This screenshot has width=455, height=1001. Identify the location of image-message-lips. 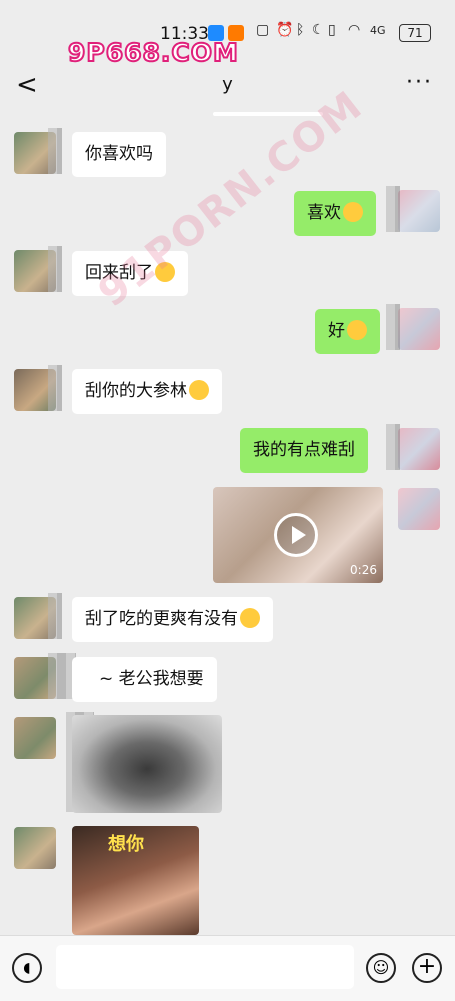
(147, 764).